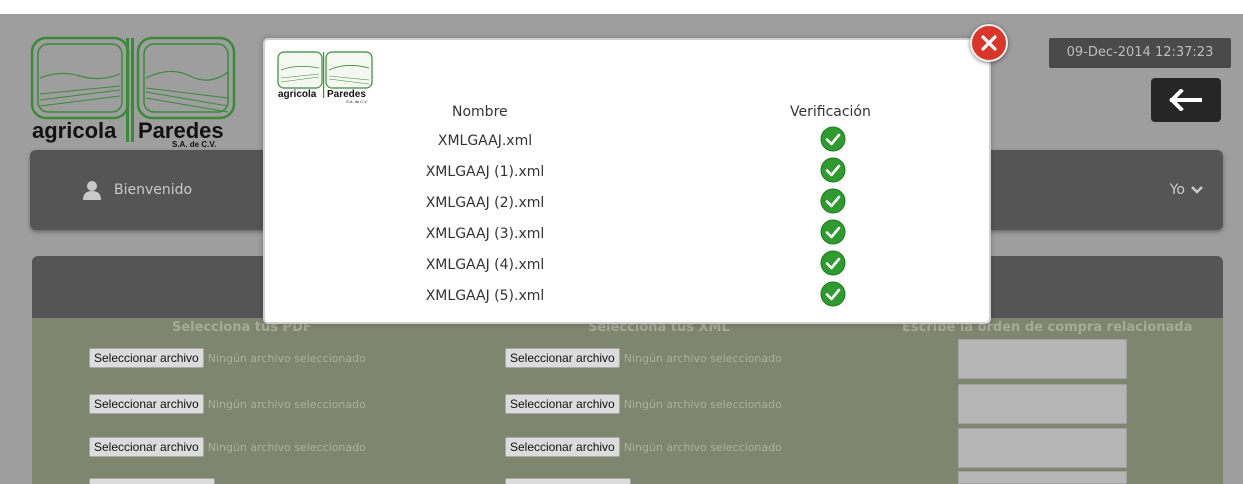 Image resolution: width=1243 pixels, height=484 pixels. What do you see at coordinates (485, 265) in the screenshot?
I see `file-name: XMLGAAJ (4).xml` at bounding box center [485, 265].